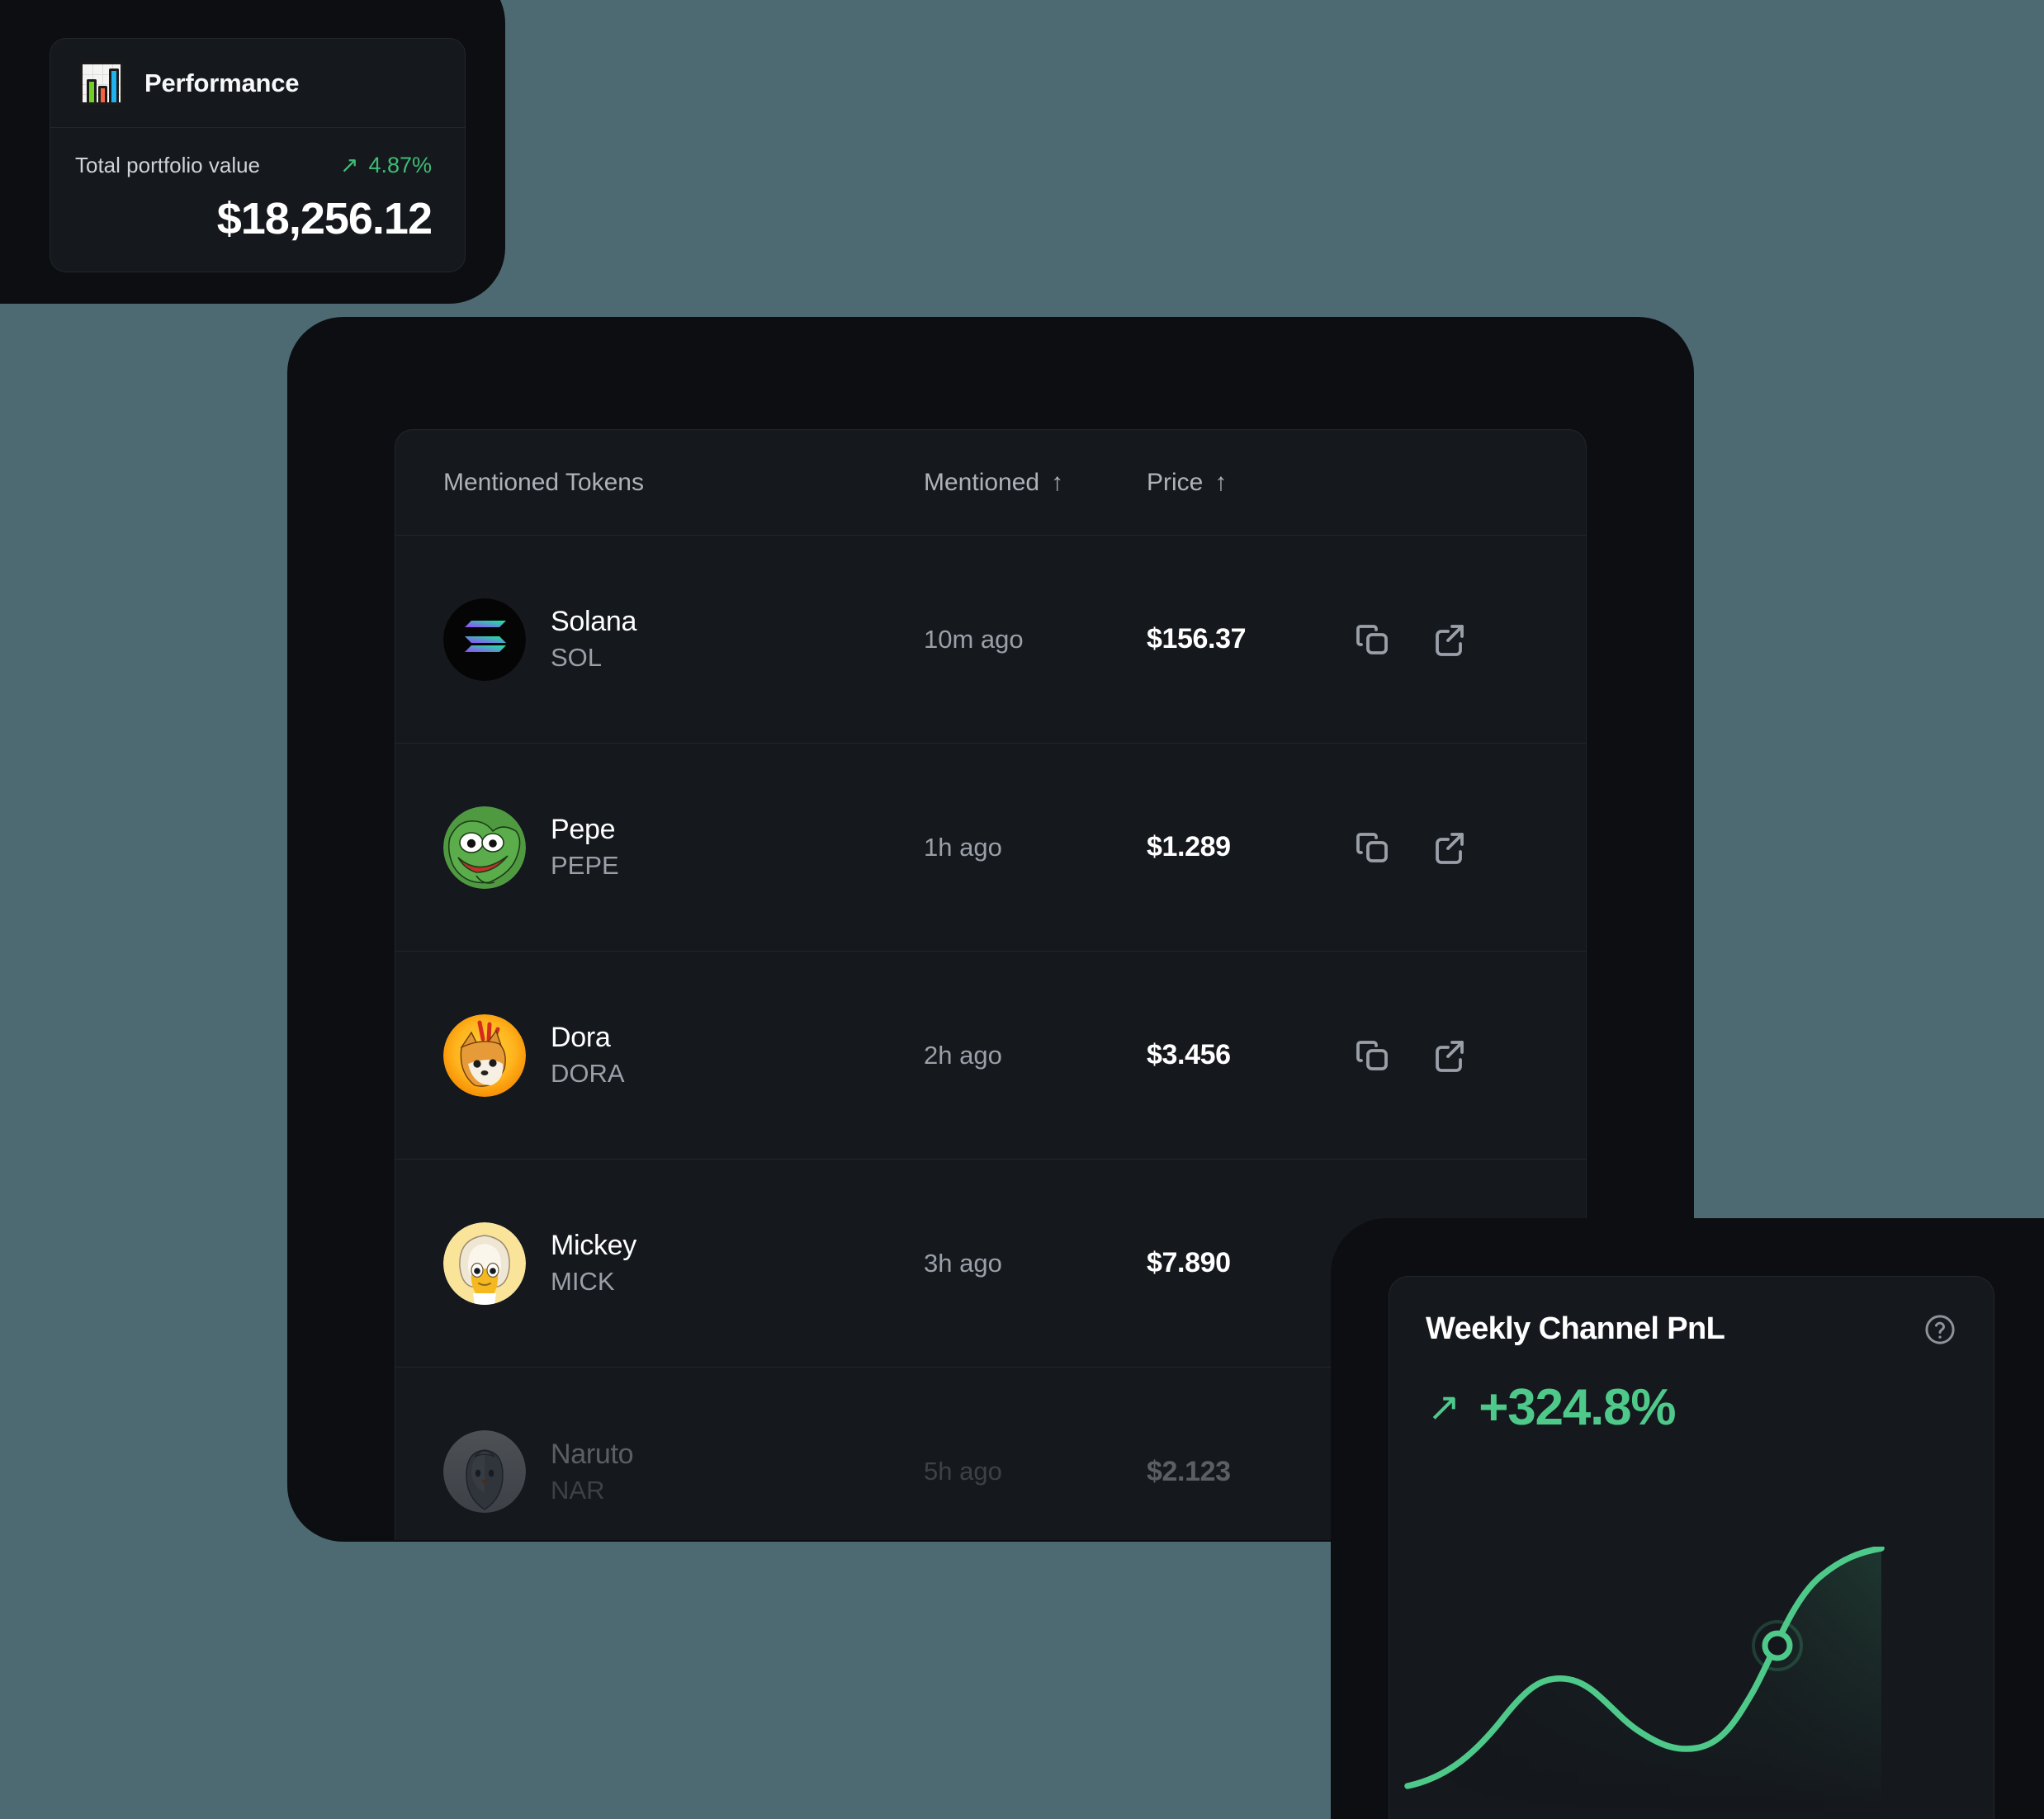  What do you see at coordinates (982, 482) in the screenshot?
I see `column-header-mentioned-label: Mentioned` at bounding box center [982, 482].